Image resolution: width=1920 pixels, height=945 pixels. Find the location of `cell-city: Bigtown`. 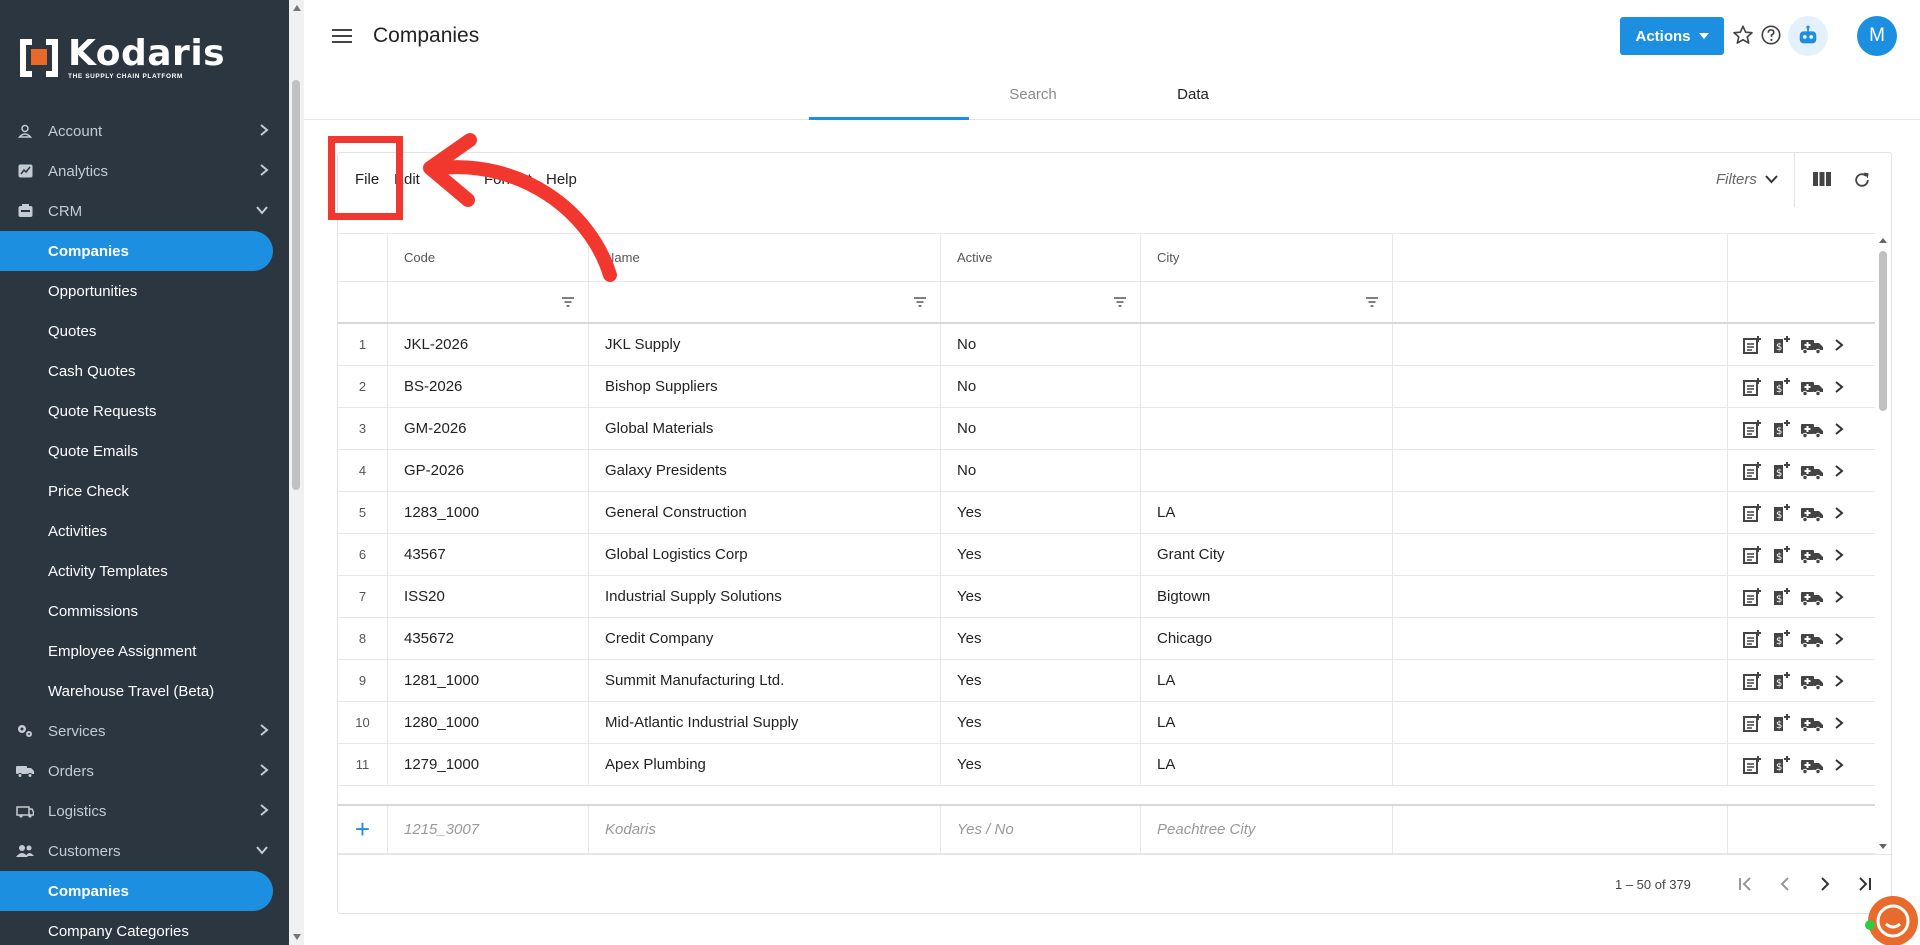

cell-city: Bigtown is located at coordinates (1267, 596).